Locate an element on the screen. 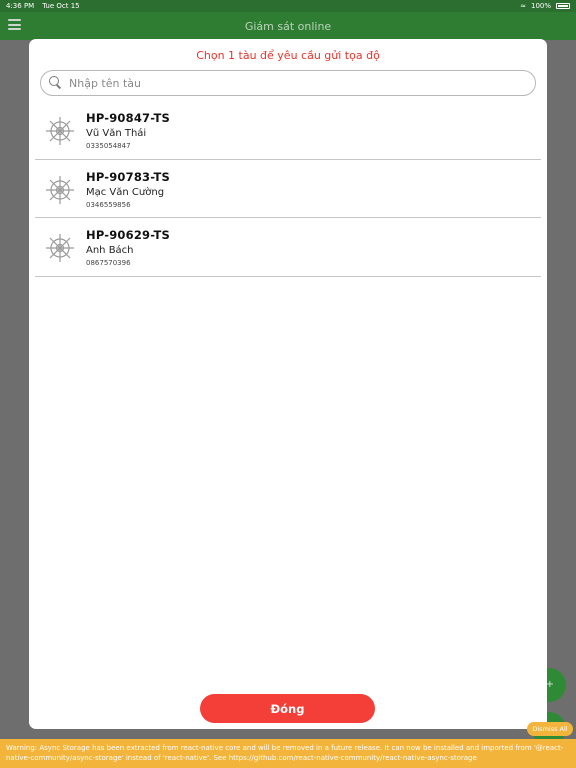 The width and height of the screenshot is (576, 768). search-icon is located at coordinates (56, 83).